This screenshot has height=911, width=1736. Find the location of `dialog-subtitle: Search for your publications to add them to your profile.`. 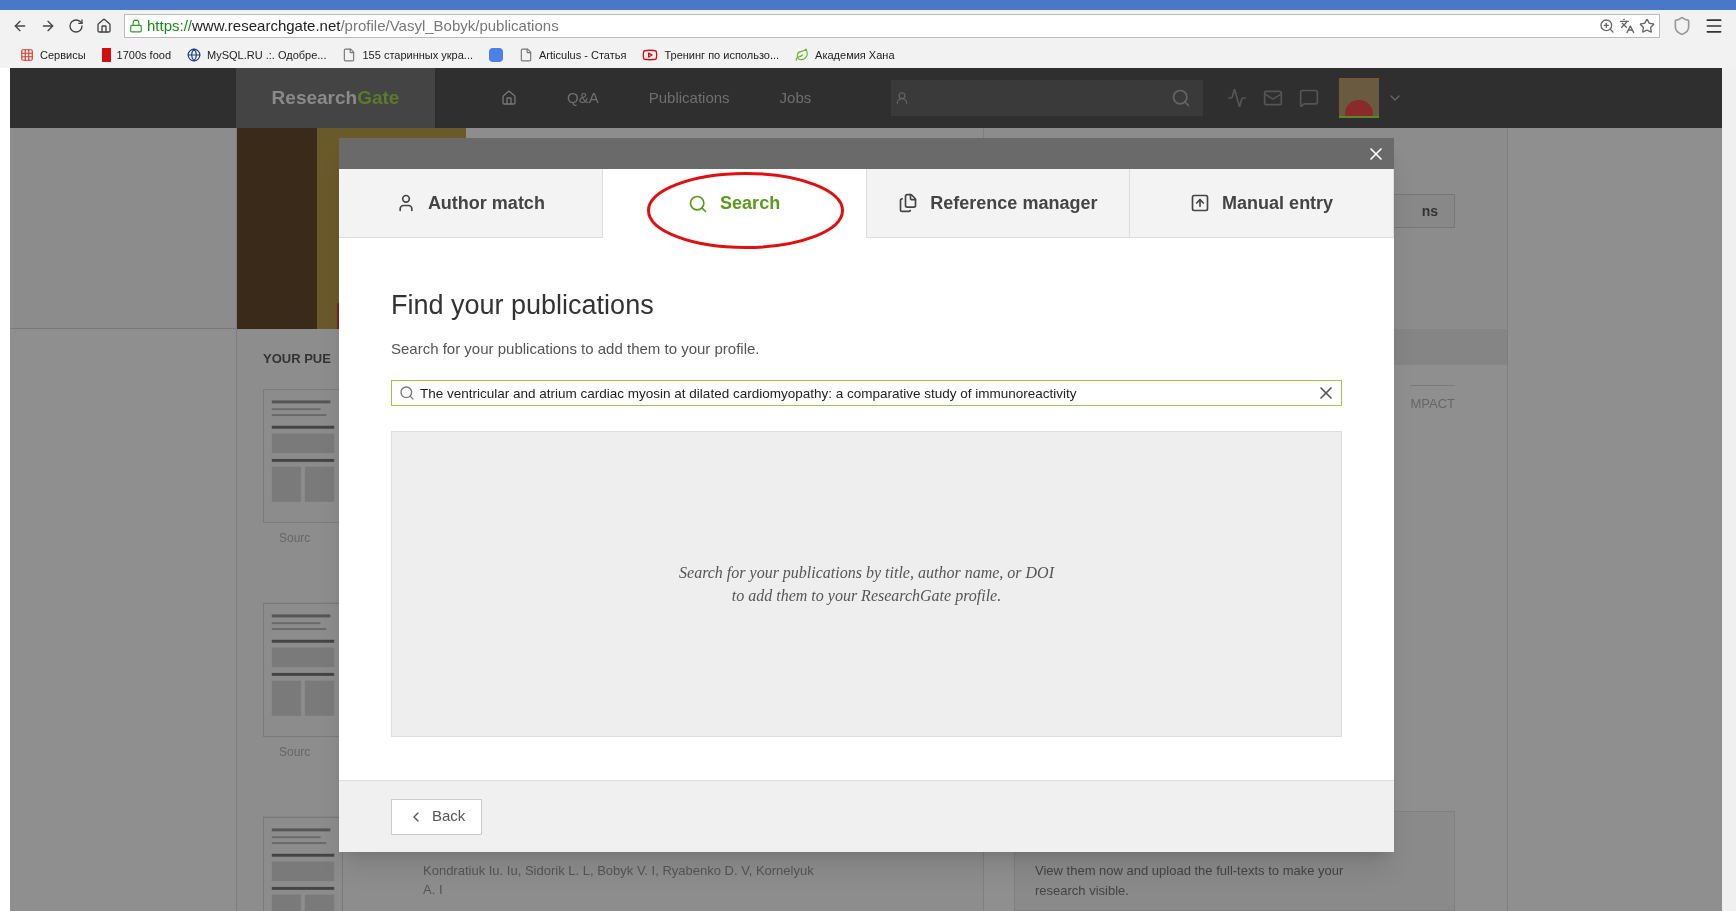

dialog-subtitle: Search for your publications to add them to your profile. is located at coordinates (576, 348).